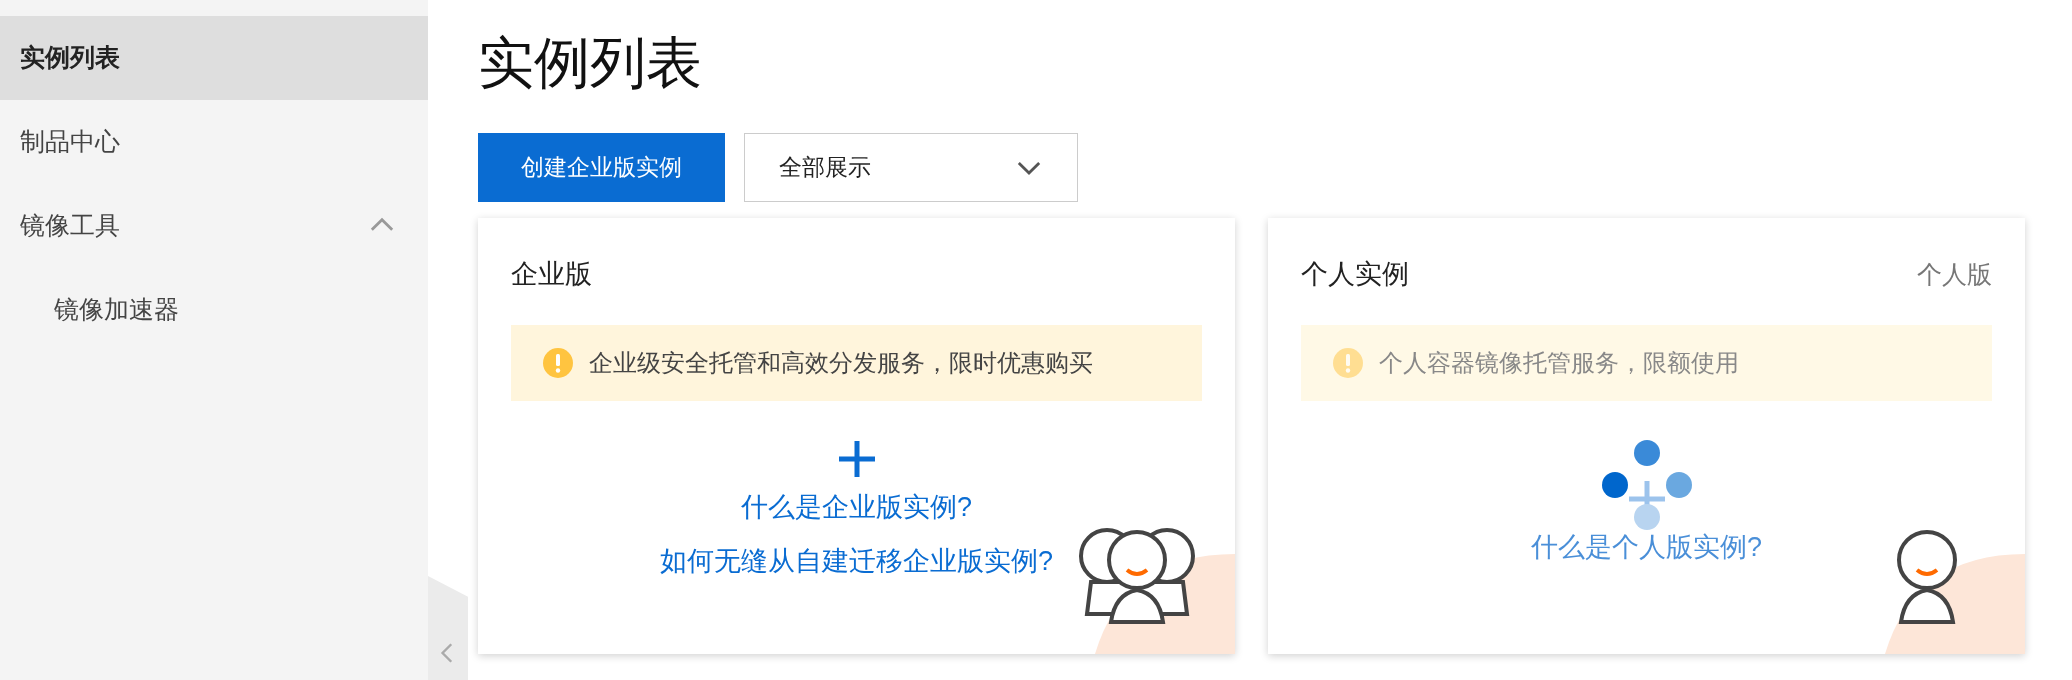 This screenshot has width=2072, height=680. What do you see at coordinates (856, 561) in the screenshot?
I see `help-link: 如何无缝从自建迁移企业版实例?` at bounding box center [856, 561].